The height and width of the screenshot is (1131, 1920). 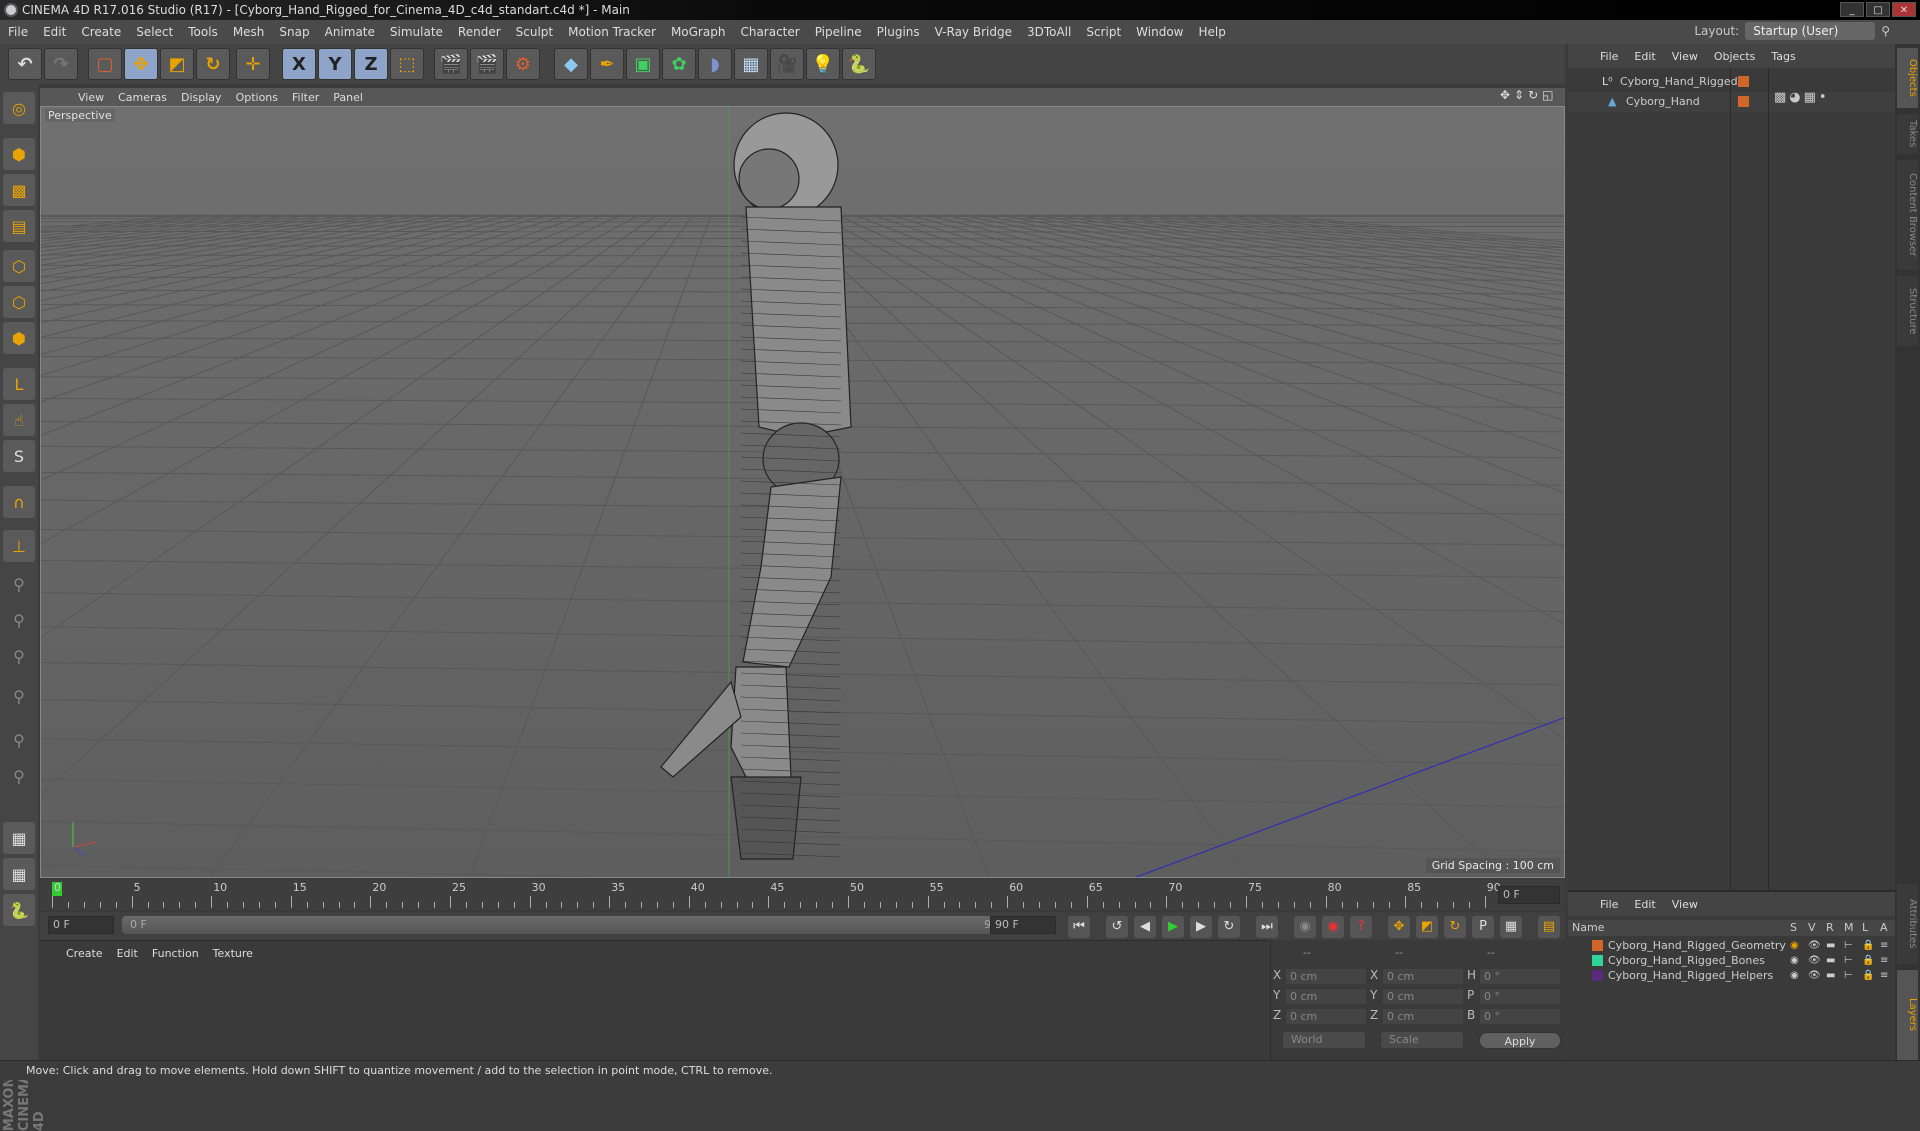 What do you see at coordinates (1884, 928) in the screenshot?
I see `layer-column-a: A` at bounding box center [1884, 928].